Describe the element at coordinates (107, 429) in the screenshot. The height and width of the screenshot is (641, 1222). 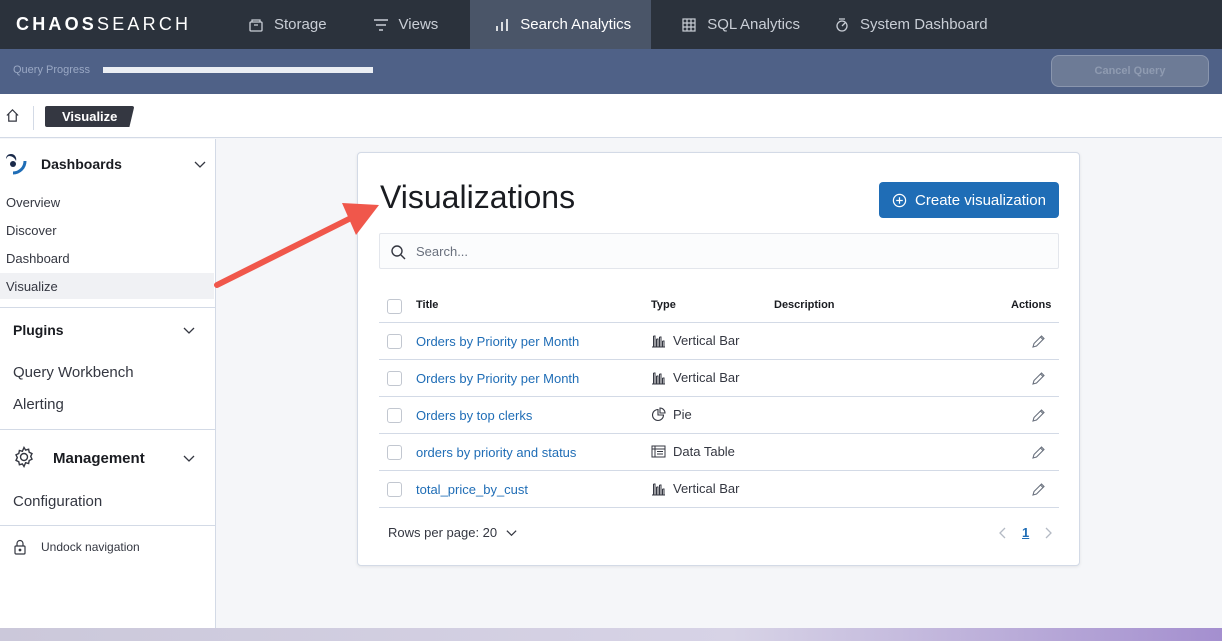
I see `sidebar-divider` at that location.